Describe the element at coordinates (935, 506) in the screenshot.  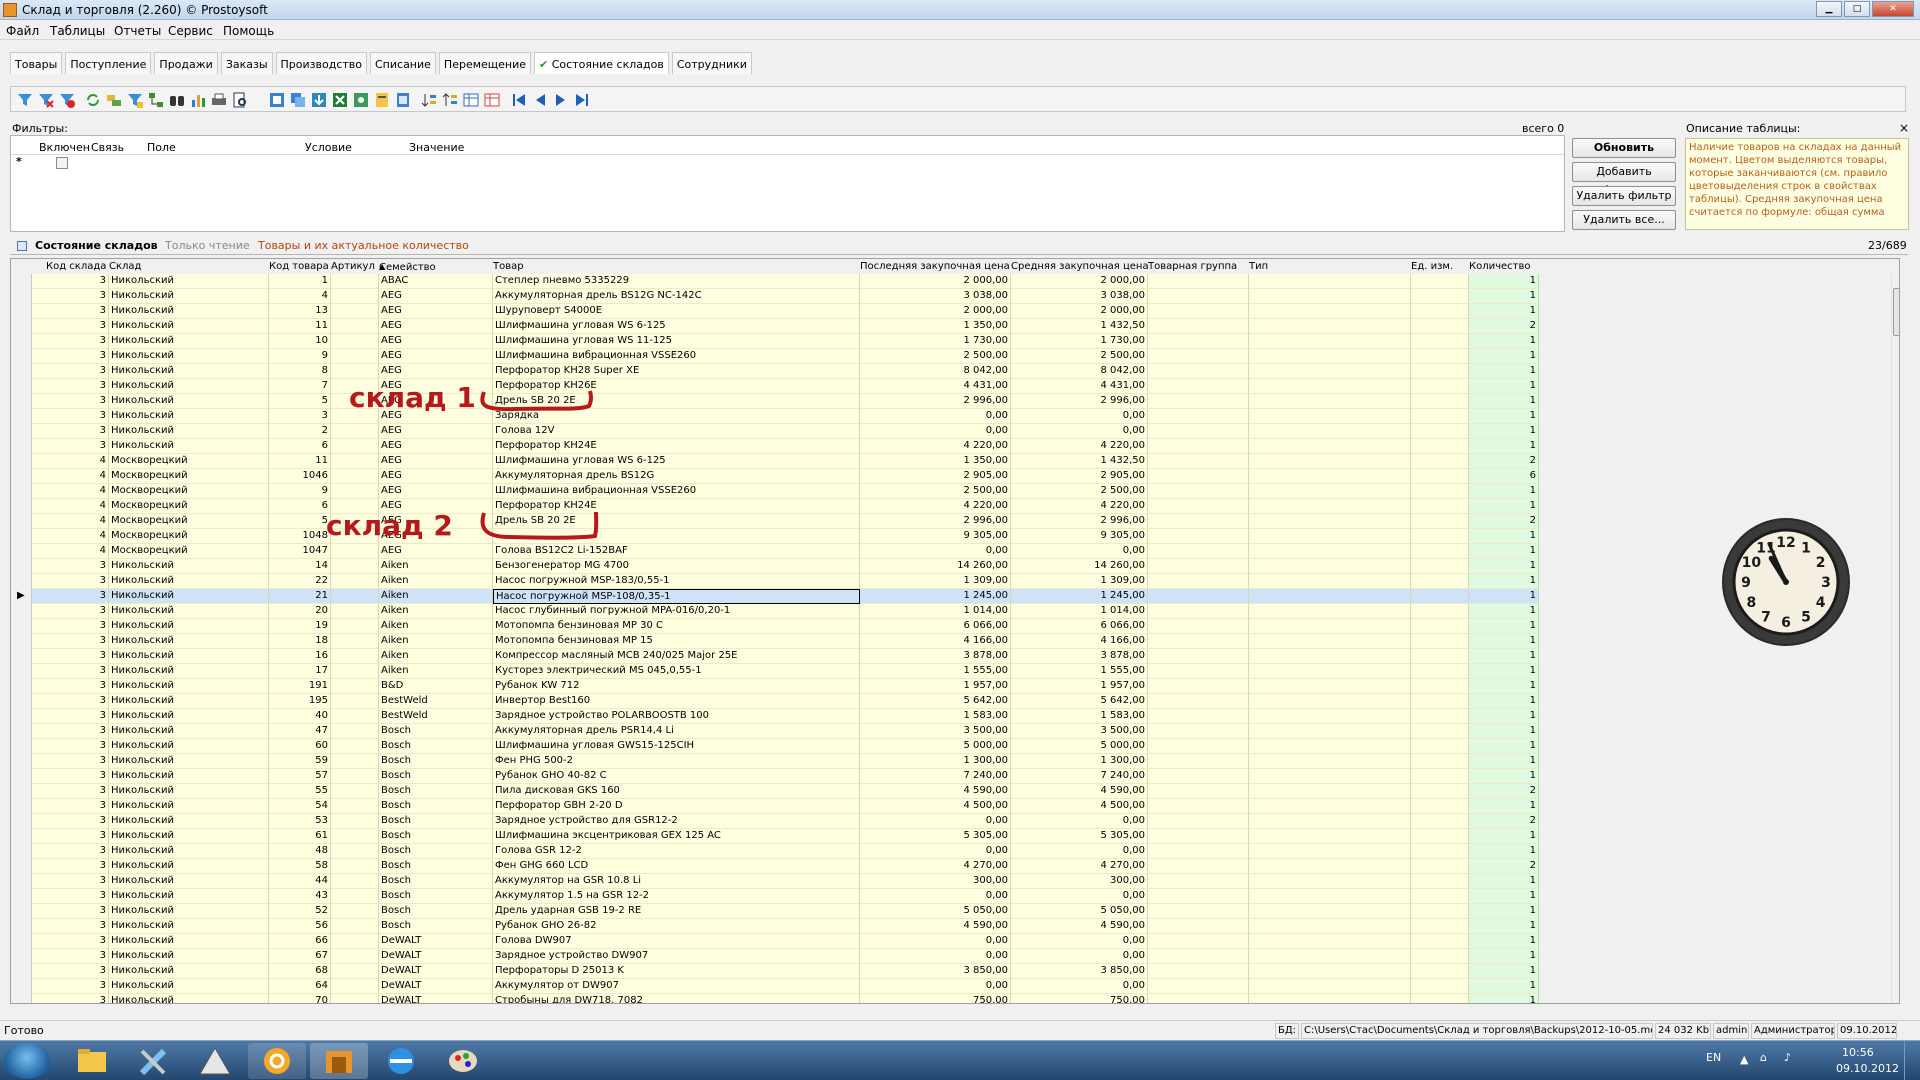
I see `cell-last-price: 4 220,00` at that location.